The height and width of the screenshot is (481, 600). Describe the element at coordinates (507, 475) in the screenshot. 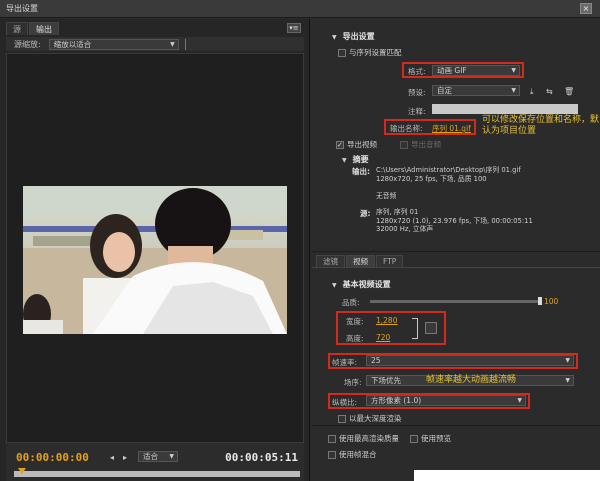

I see `cropped-overlay-strip` at that location.